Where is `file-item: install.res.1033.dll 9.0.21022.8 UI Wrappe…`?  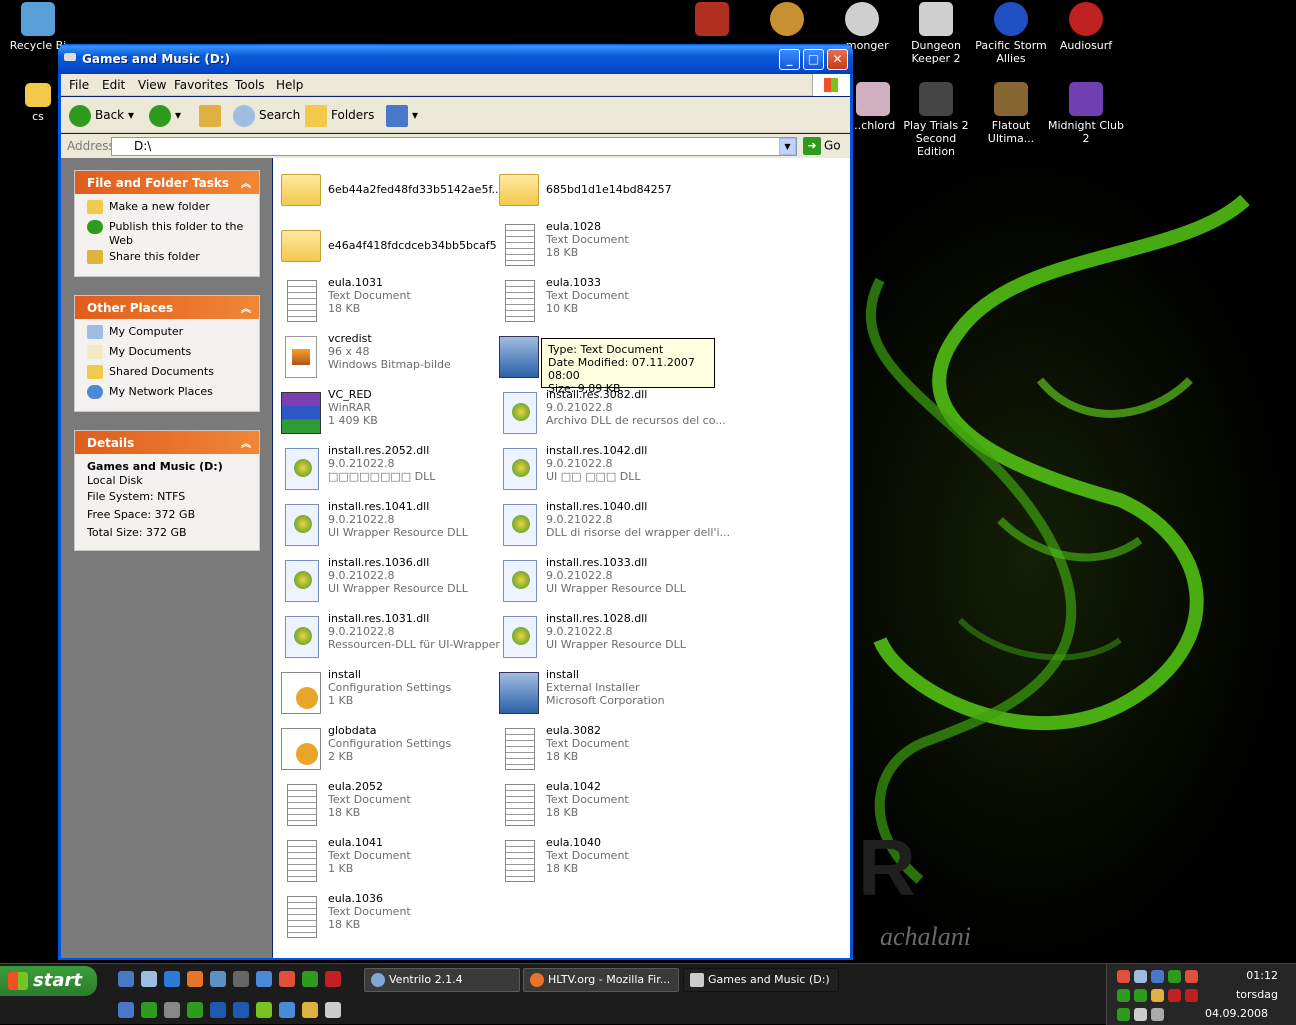 file-item: install.res.1033.dll 9.0.21022.8 UI Wrappe… is located at coordinates (606, 581).